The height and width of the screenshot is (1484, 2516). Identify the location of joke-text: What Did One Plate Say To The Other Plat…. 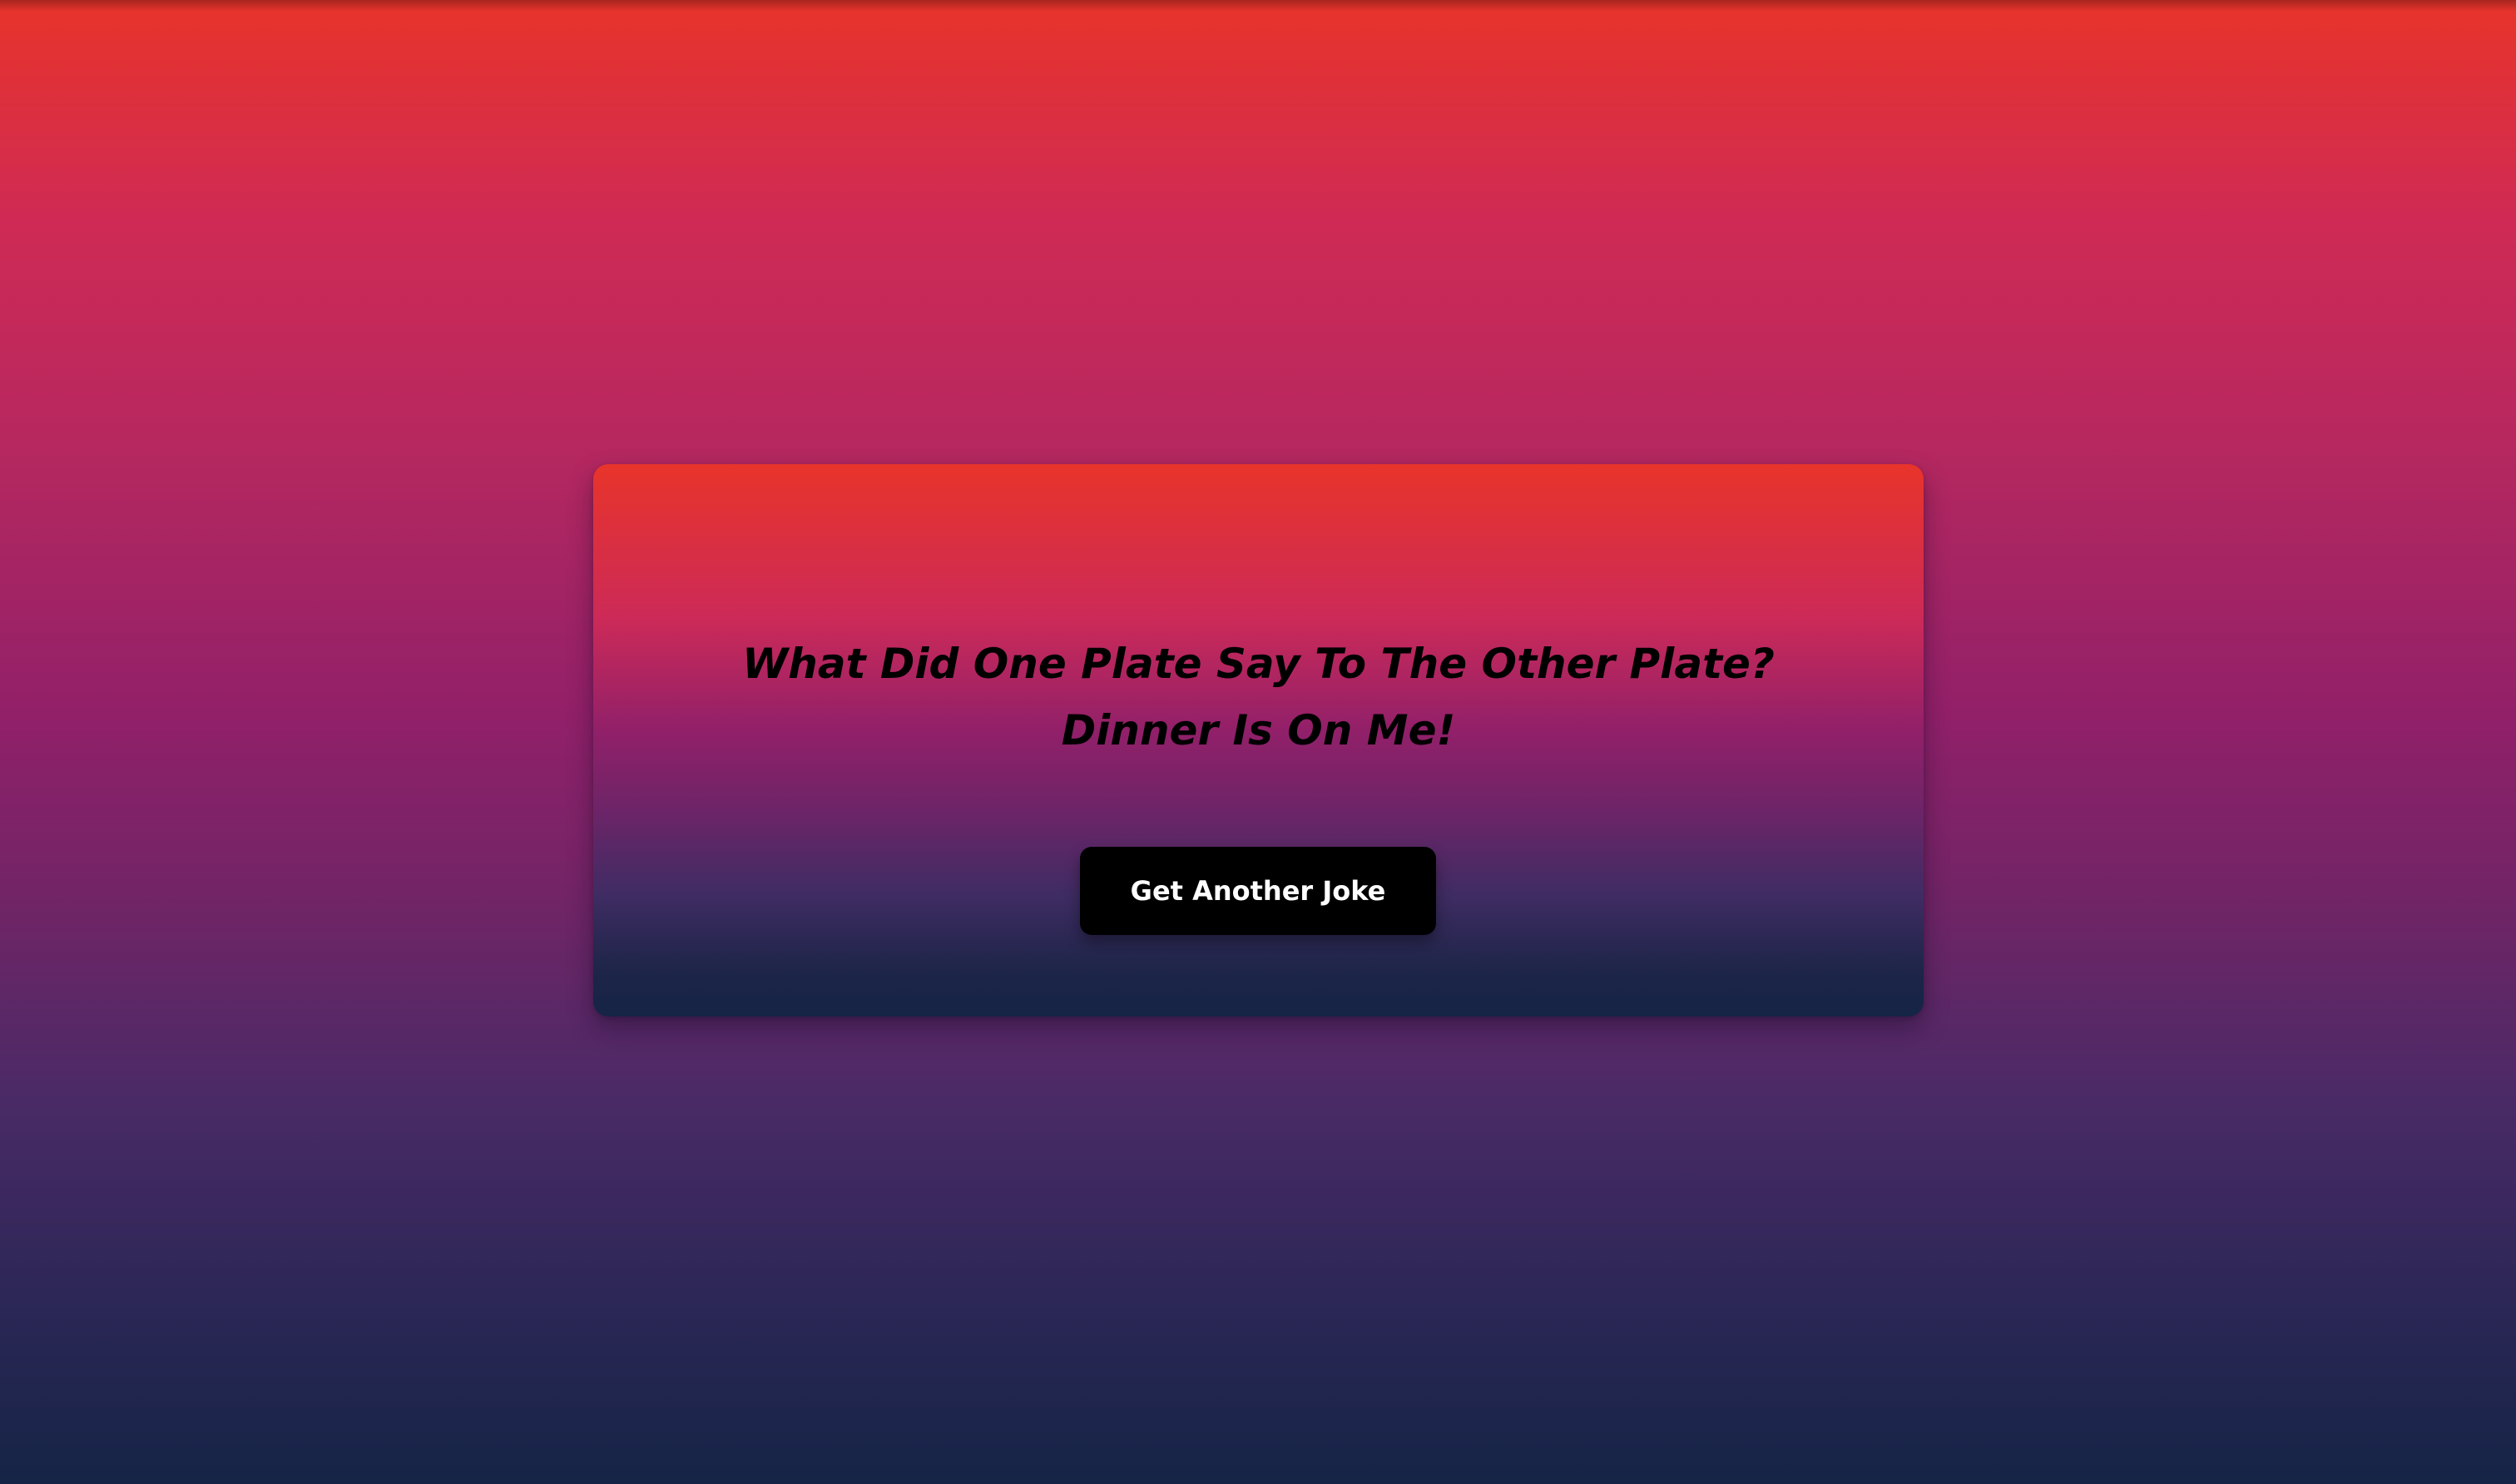
(1258, 697).